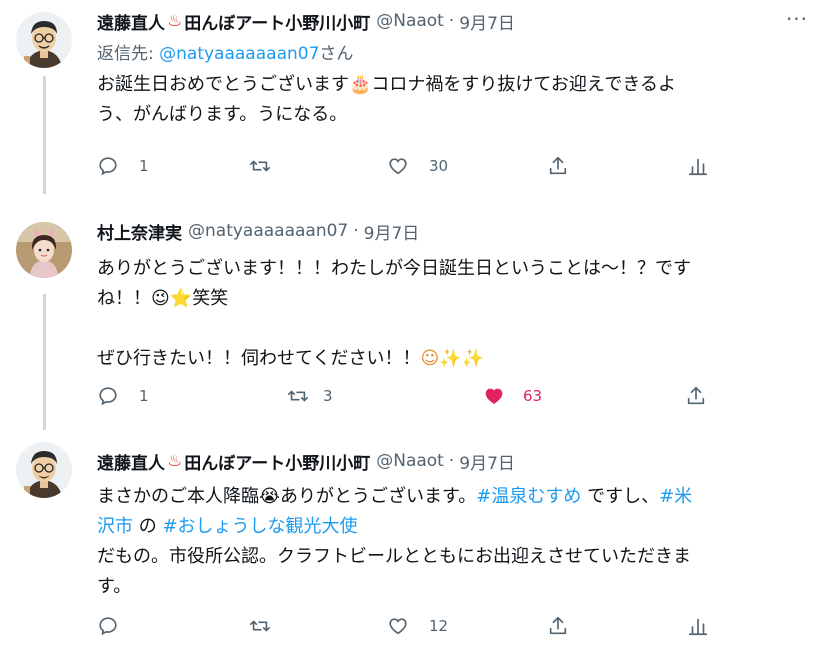 This screenshot has height=648, width=834. I want to click on display-name: 村上奈津実, so click(139, 231).